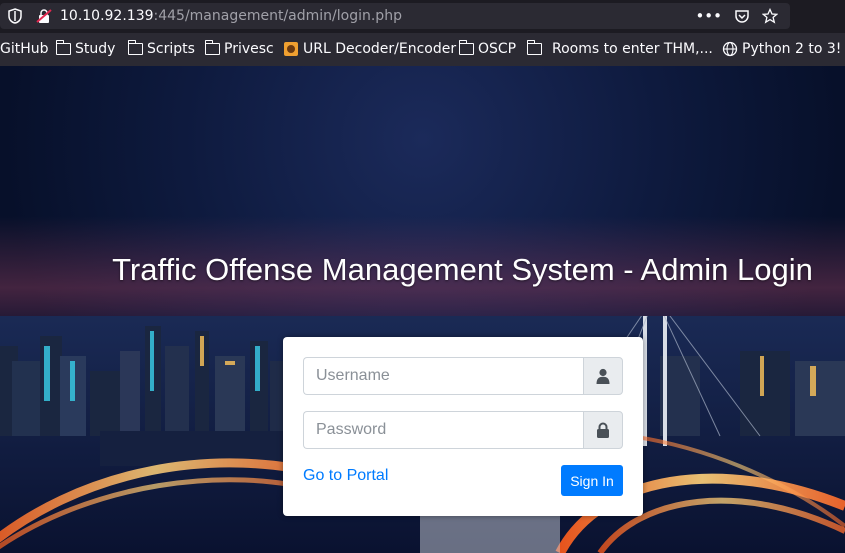 The width and height of the screenshot is (845, 553). I want to click on bookmark-label: Privesc, so click(249, 49).